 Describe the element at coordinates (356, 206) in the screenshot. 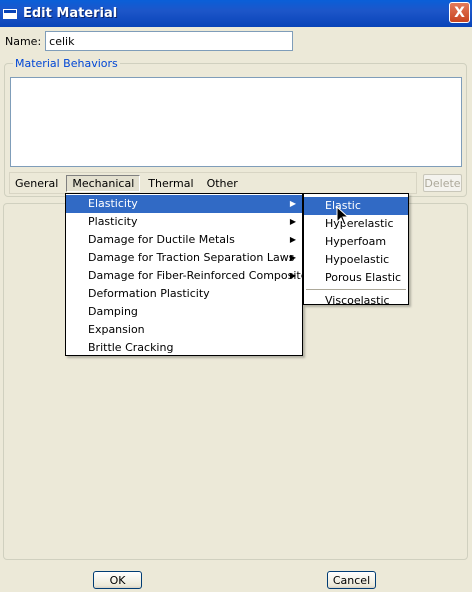

I see `menu-item-elastic: Elastic` at that location.